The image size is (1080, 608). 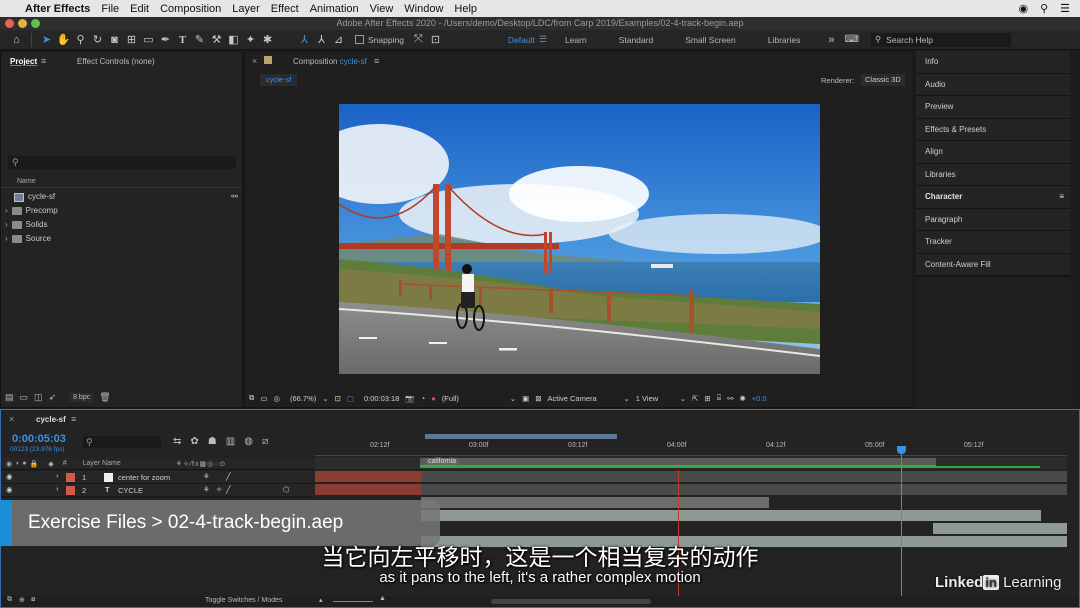 What do you see at coordinates (122, 442) in the screenshot?
I see `timeline-search-input: ⚲` at bounding box center [122, 442].